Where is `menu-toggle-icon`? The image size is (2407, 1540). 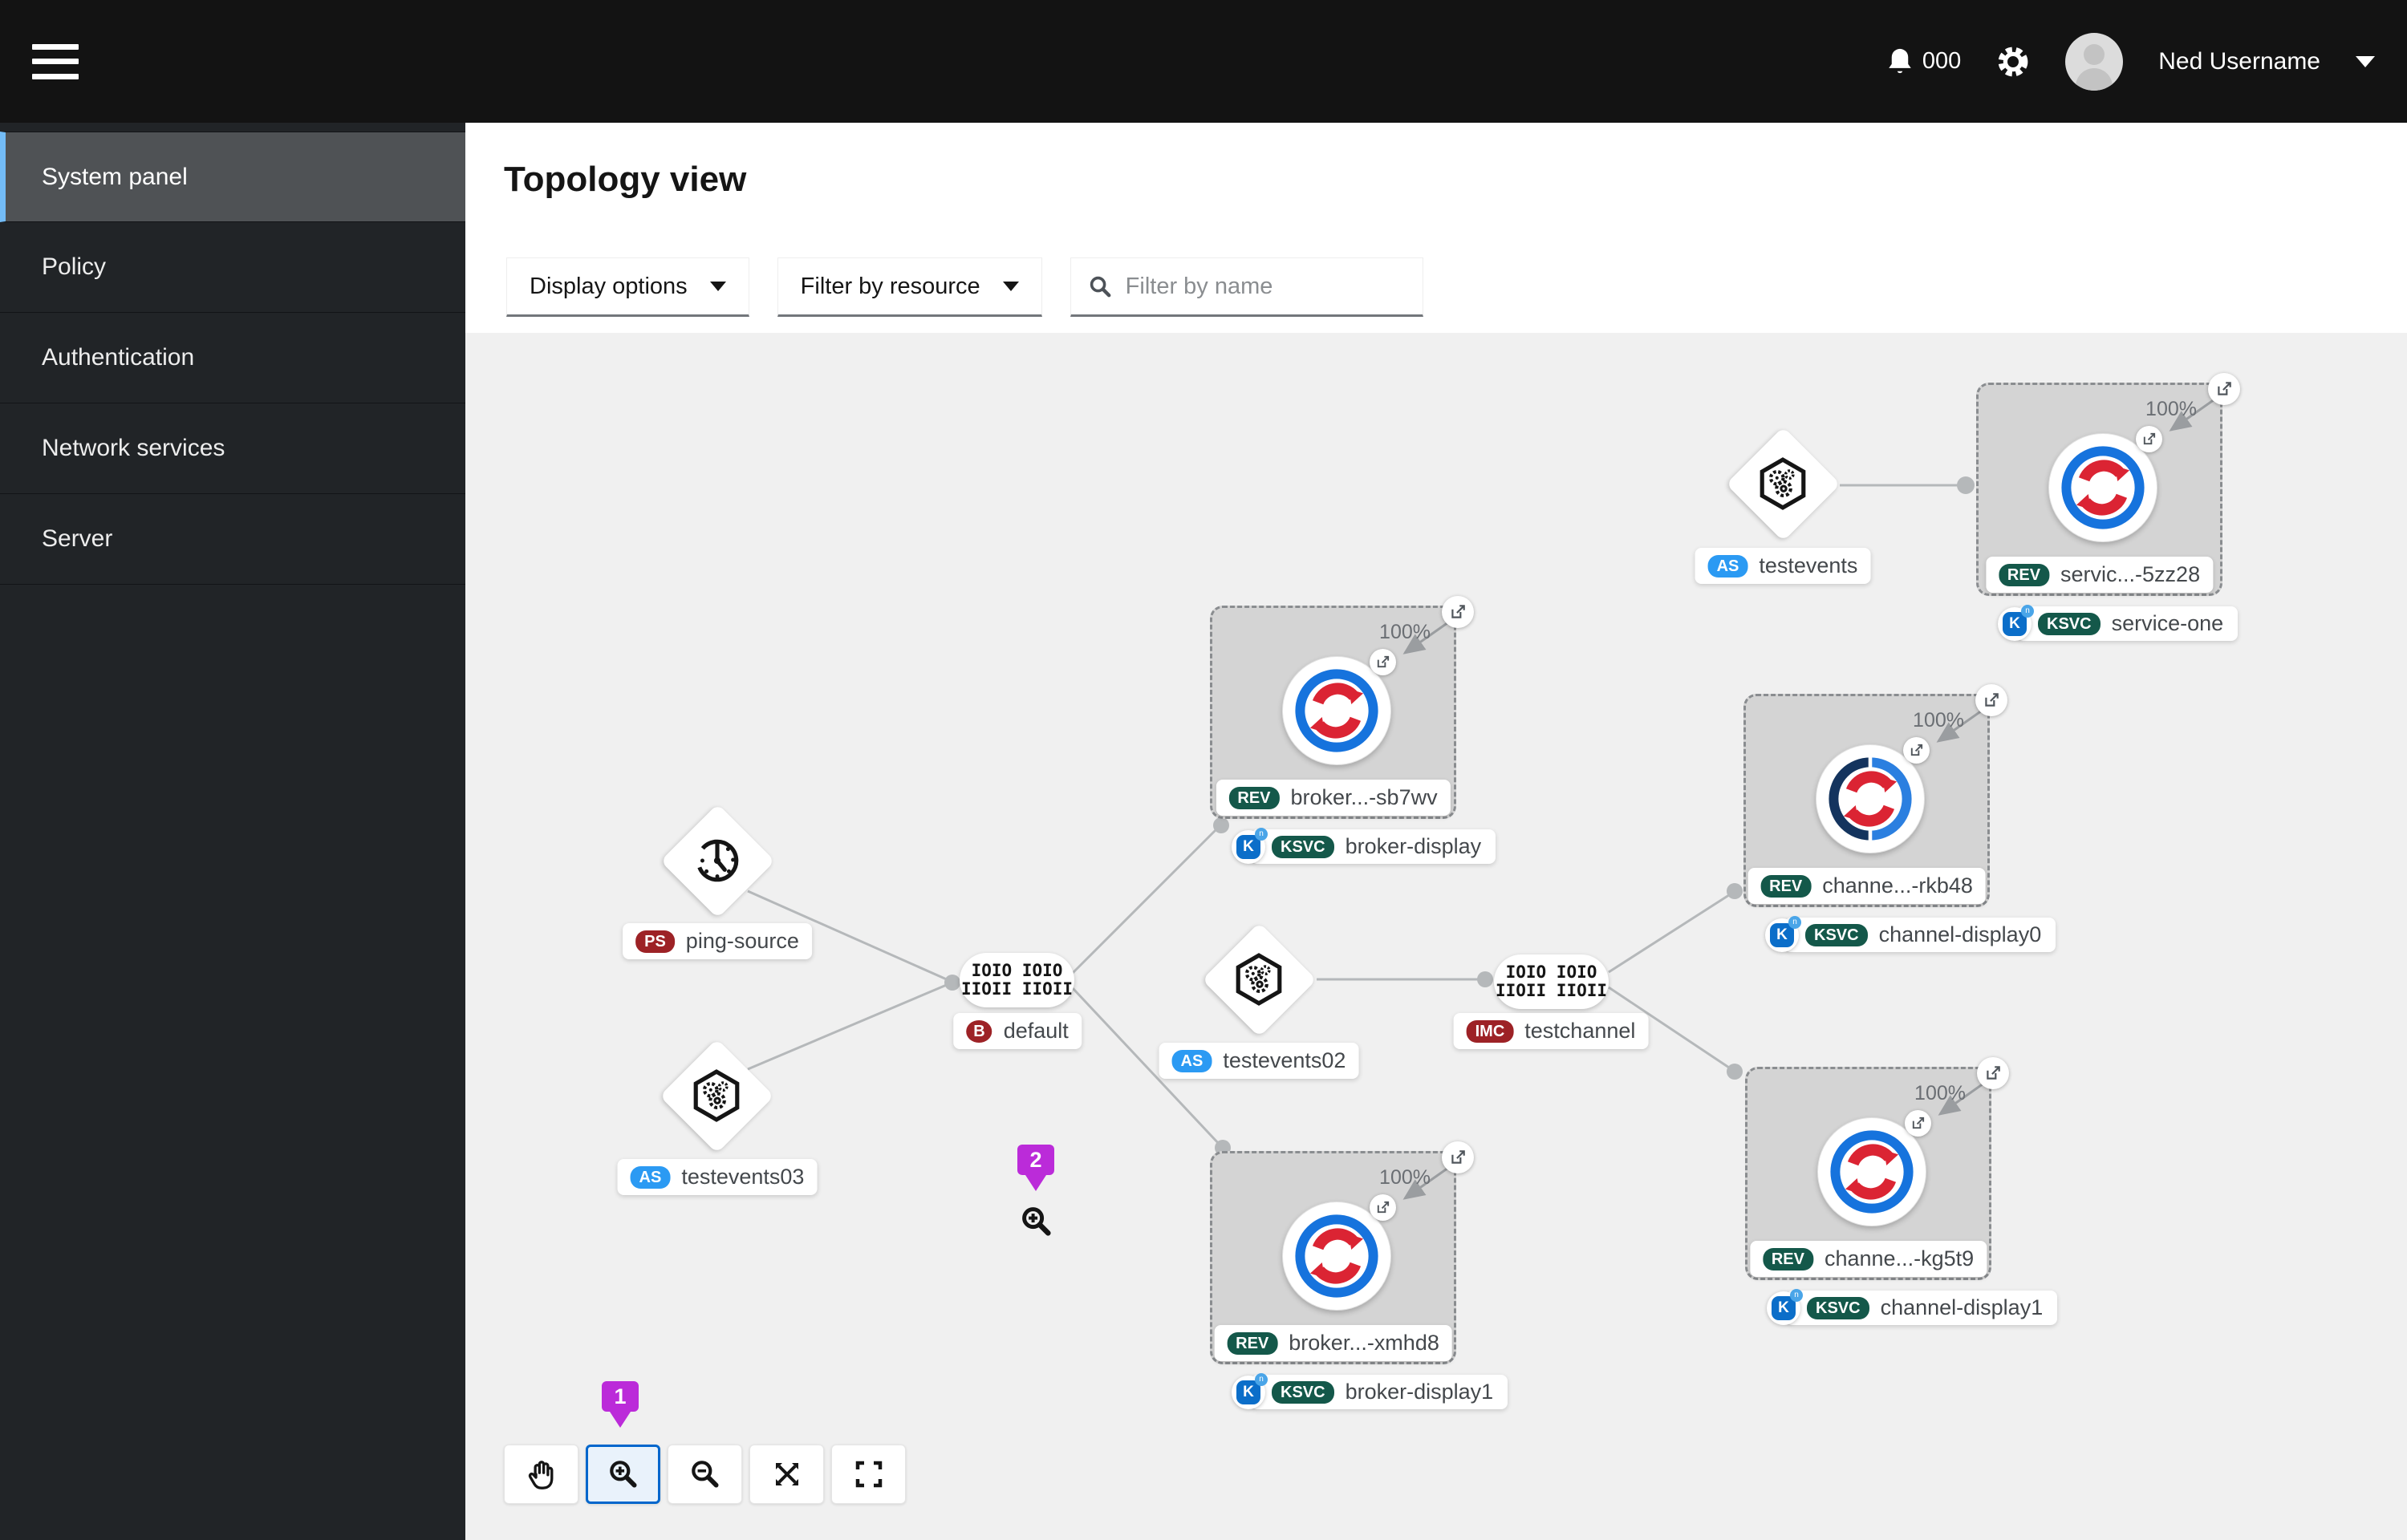
menu-toggle-icon is located at coordinates (55, 61).